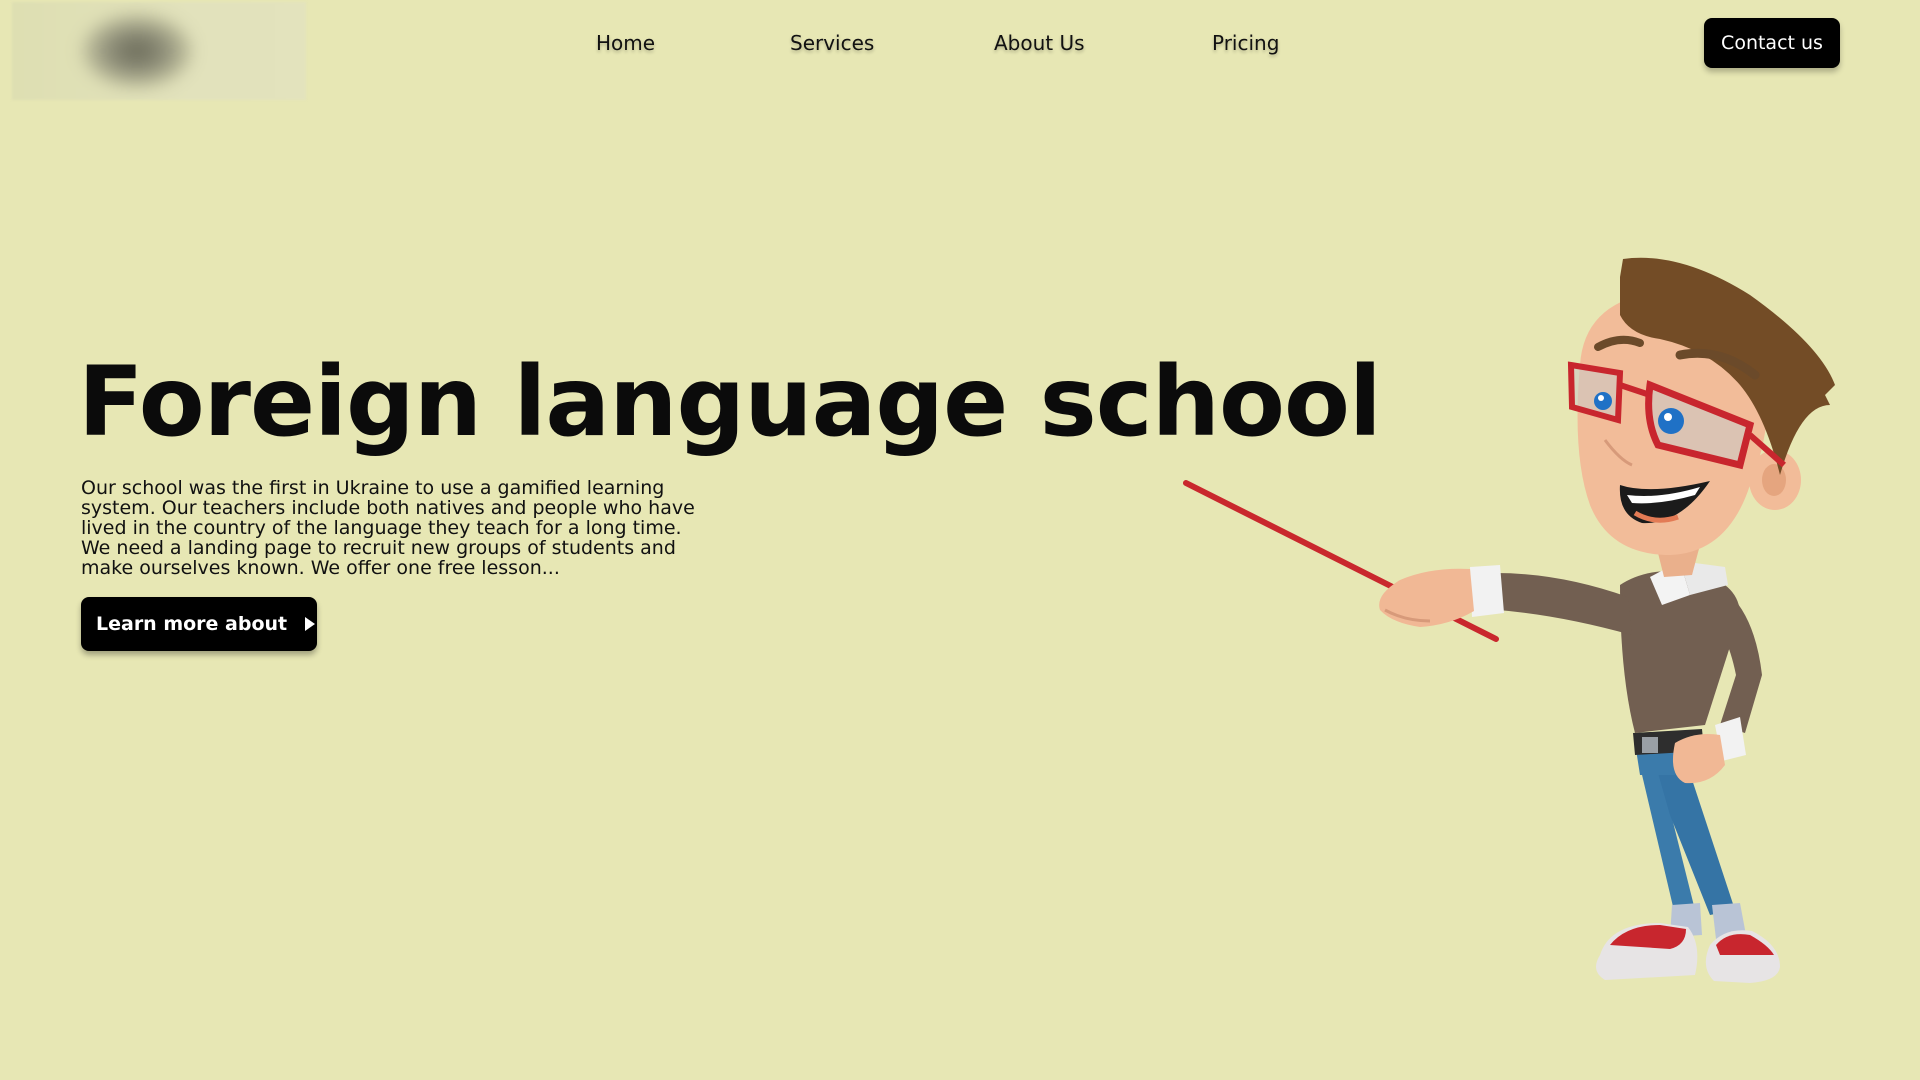 Image resolution: width=1920 pixels, height=1080 pixels. I want to click on nav-home: Home, so click(625, 43).